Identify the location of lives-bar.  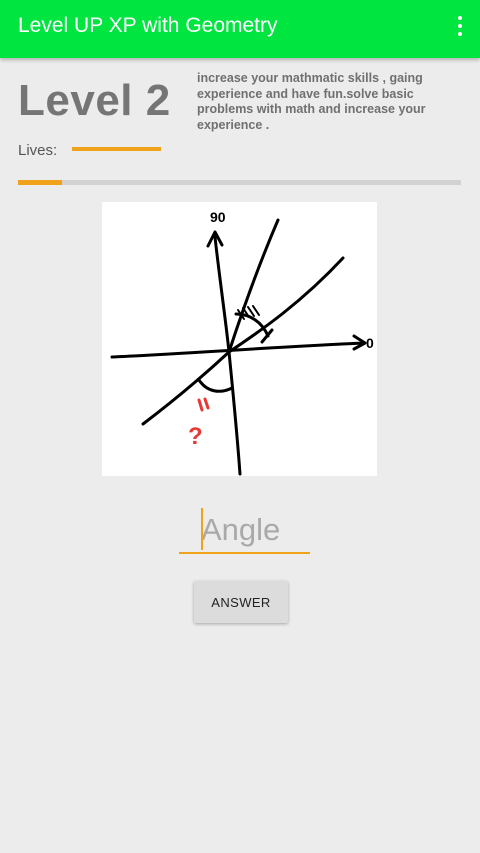
(116, 149).